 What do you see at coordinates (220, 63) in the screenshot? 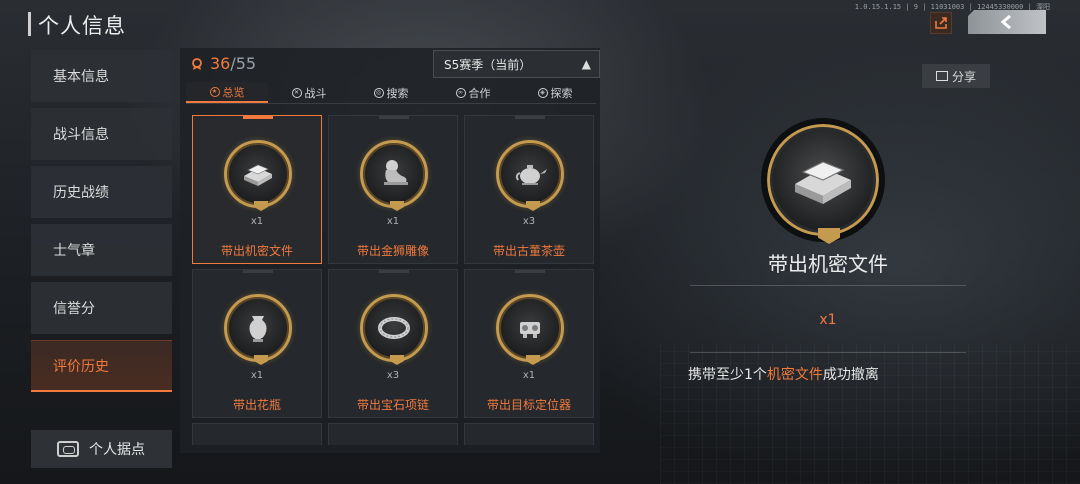
I see `count-current: 36` at bounding box center [220, 63].